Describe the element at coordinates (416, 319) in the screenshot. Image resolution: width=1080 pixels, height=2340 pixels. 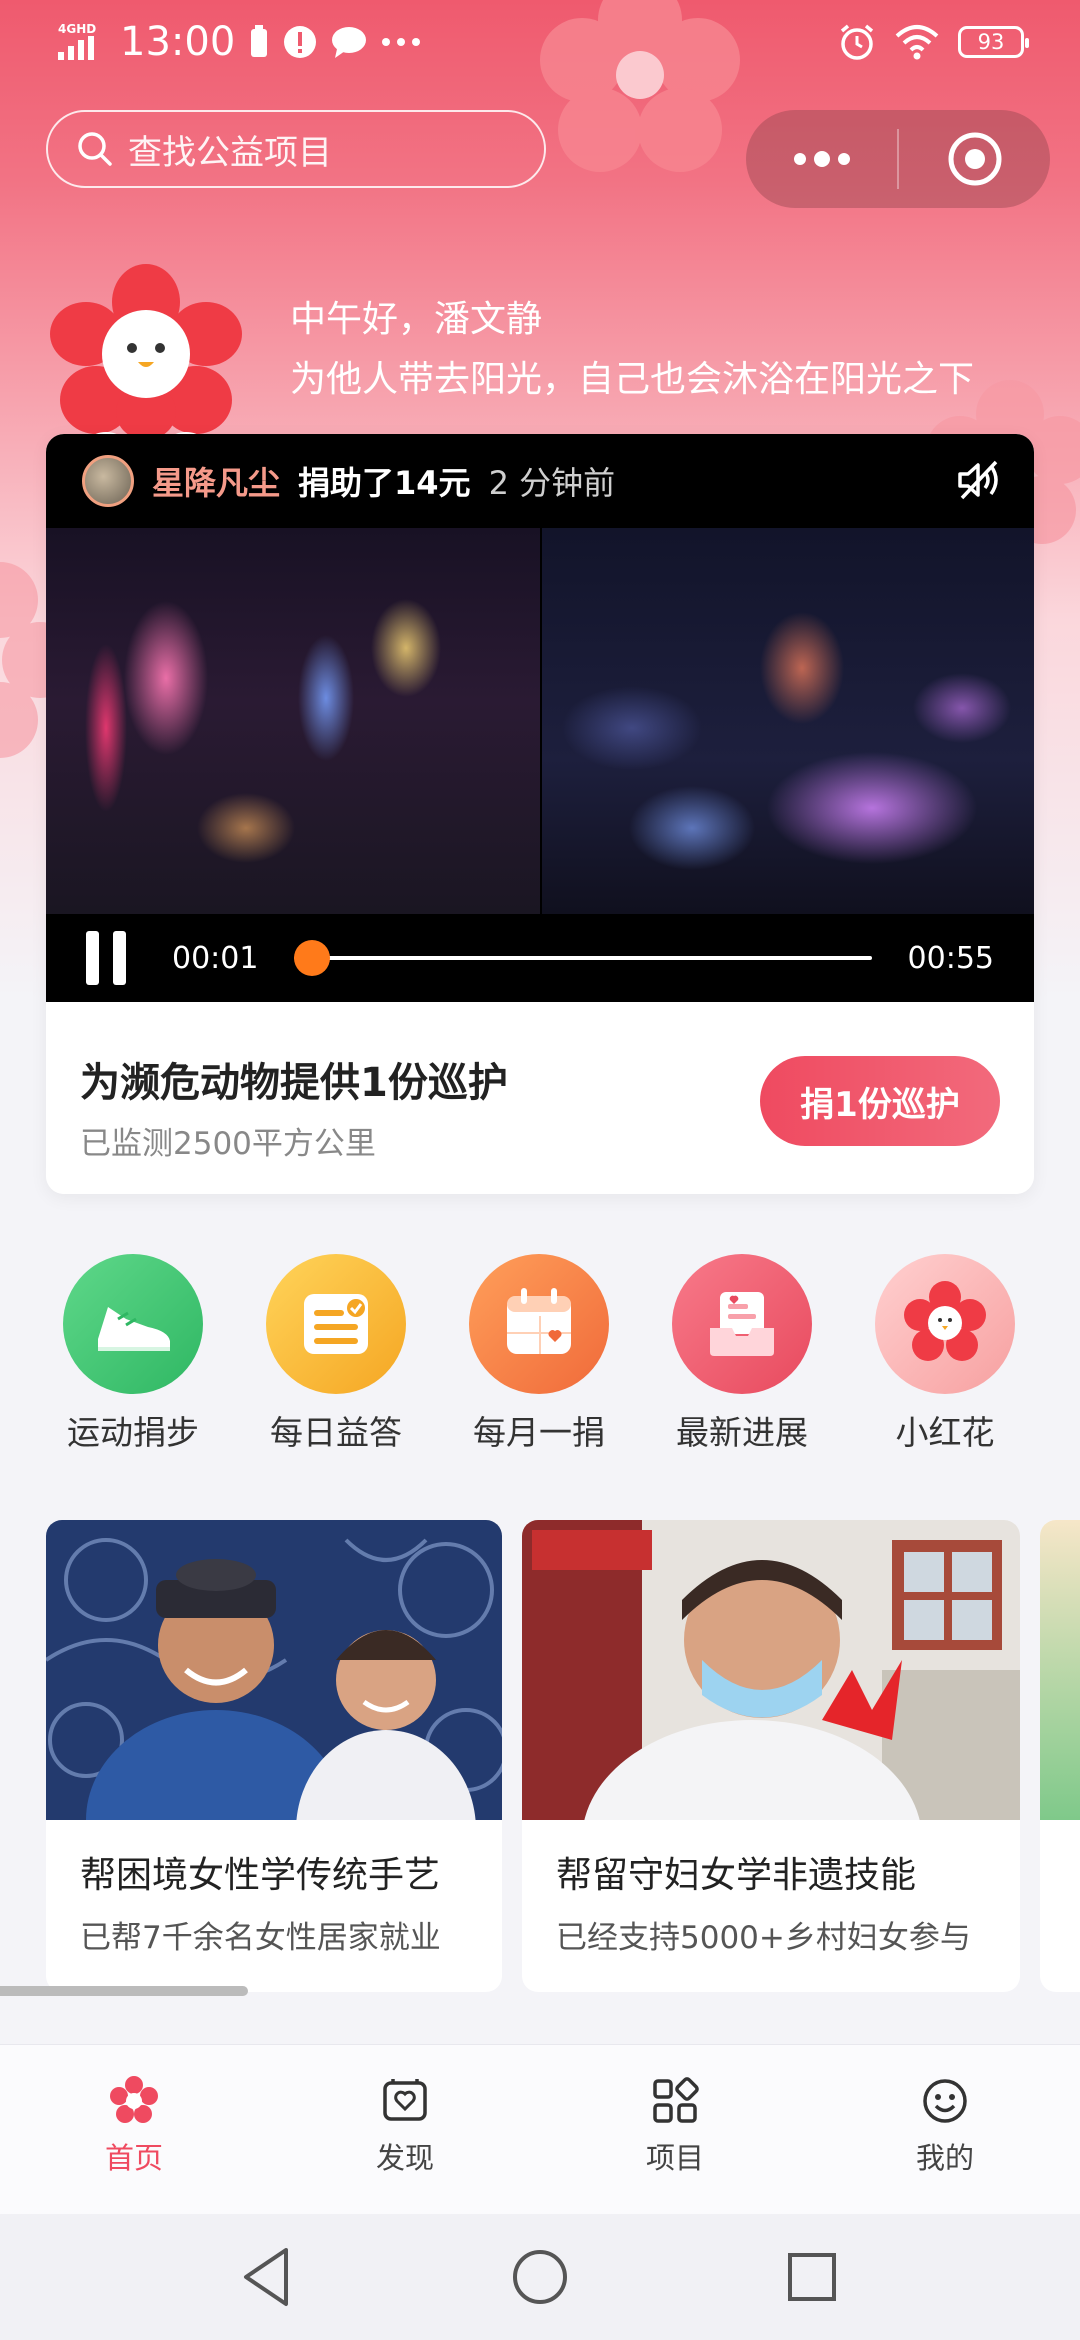
I see `greeting-title: 中午好，潘文静` at that location.